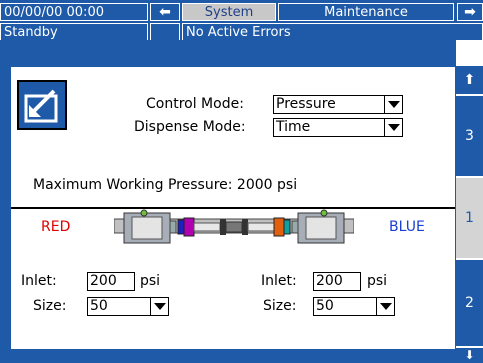  I want to click on control-mode-value: Pressure, so click(306, 104).